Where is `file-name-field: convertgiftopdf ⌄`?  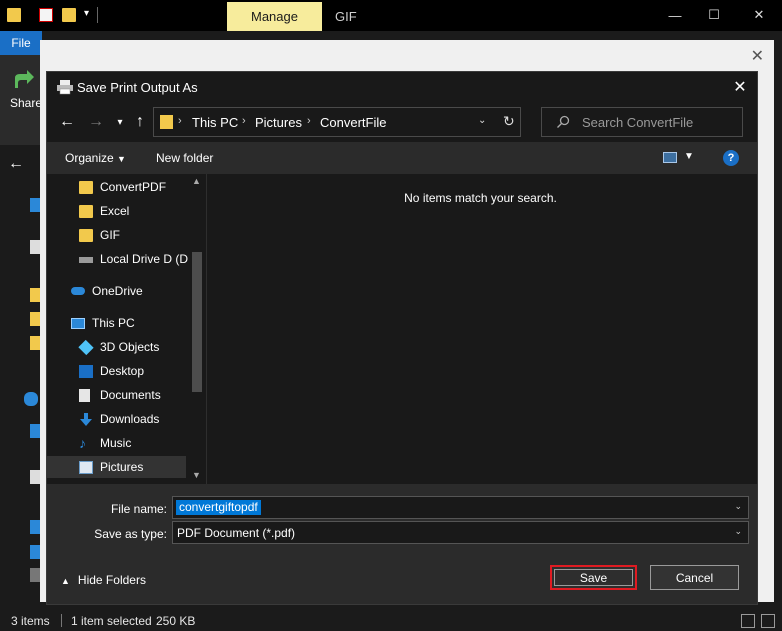
file-name-field: convertgiftopdf ⌄ is located at coordinates (460, 507).